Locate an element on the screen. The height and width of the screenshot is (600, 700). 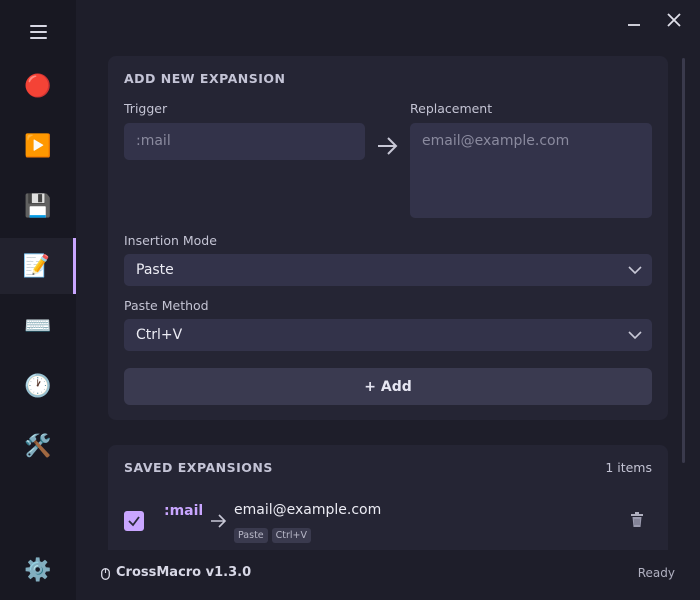
saved-expansions-title: SAVED EXPANSIONS is located at coordinates (198, 467).